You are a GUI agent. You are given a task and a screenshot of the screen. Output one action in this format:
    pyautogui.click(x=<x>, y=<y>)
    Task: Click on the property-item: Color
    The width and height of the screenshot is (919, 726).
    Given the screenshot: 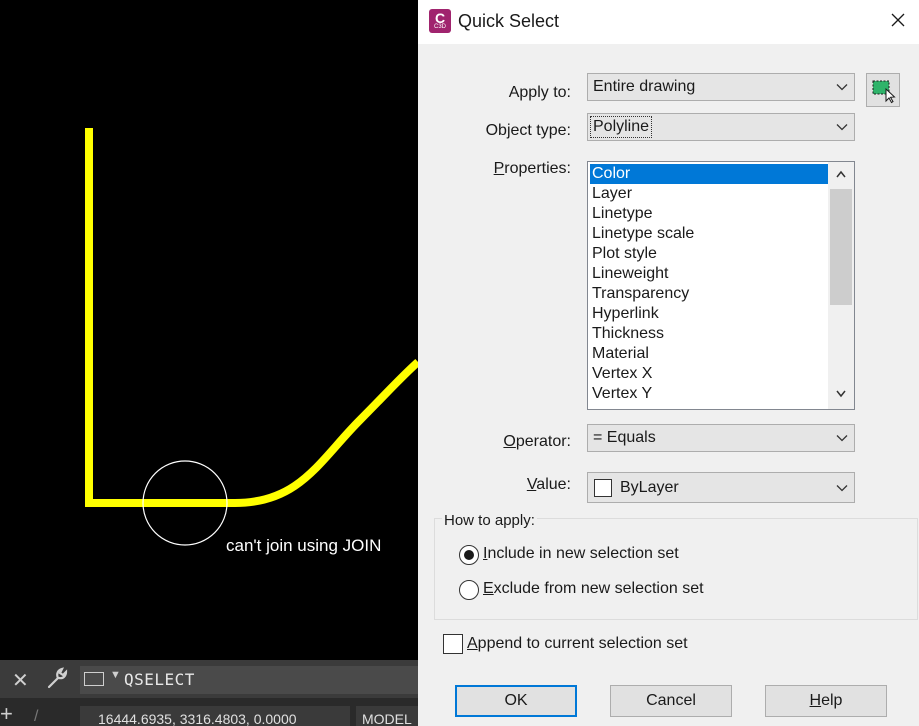 What is the action you would take?
    pyautogui.click(x=710, y=174)
    